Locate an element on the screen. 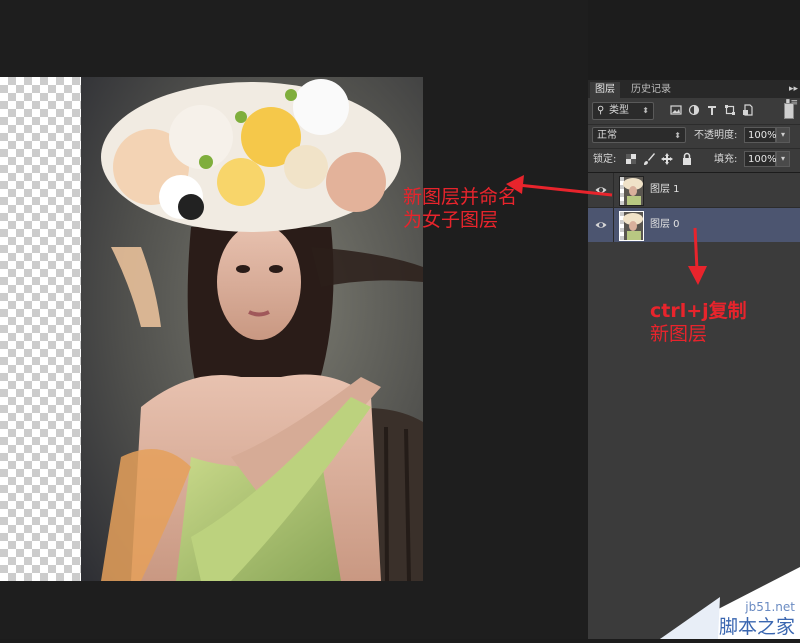 The image size is (800, 643). site-watermark: jb51.net 脚本之家 is located at coordinates (730, 603).